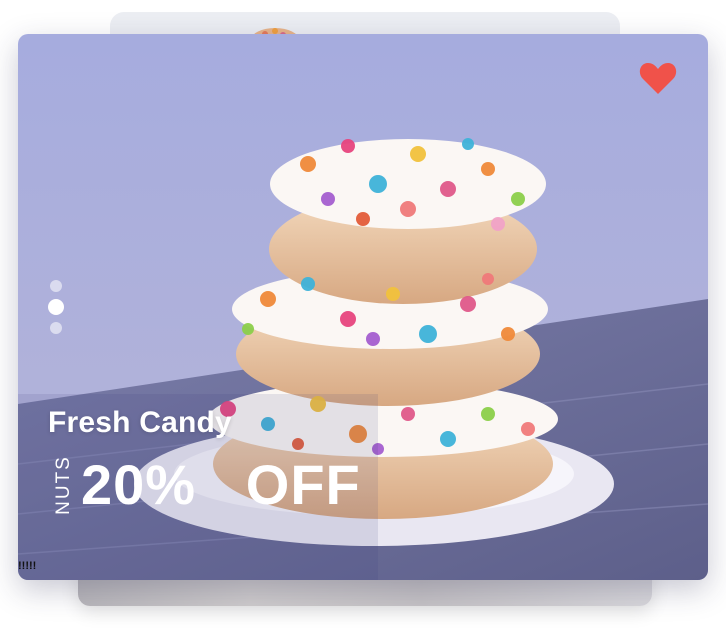 Image resolution: width=726 pixels, height=630 pixels. I want to click on promo-title: Fresh Candy, so click(140, 422).